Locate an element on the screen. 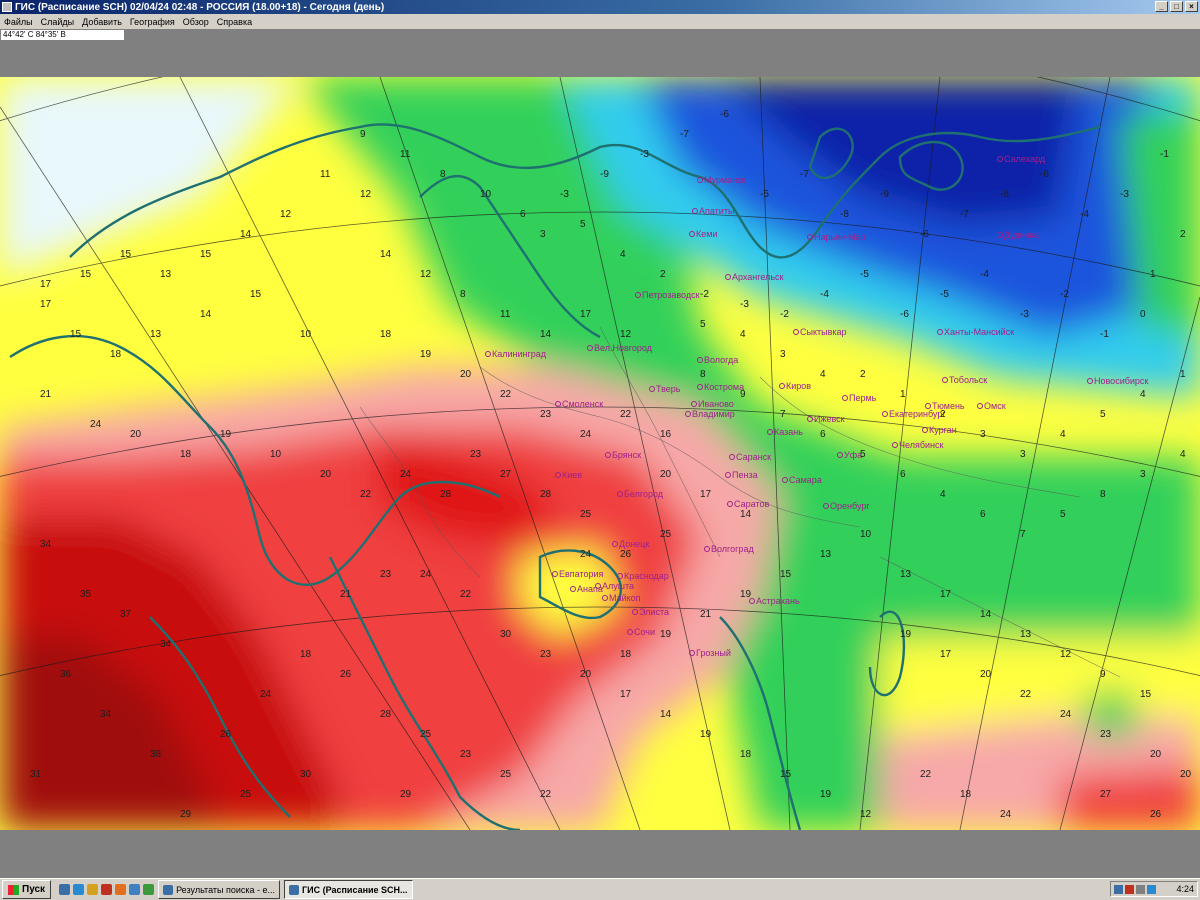  temperature-value: 7 is located at coordinates (1023, 534).